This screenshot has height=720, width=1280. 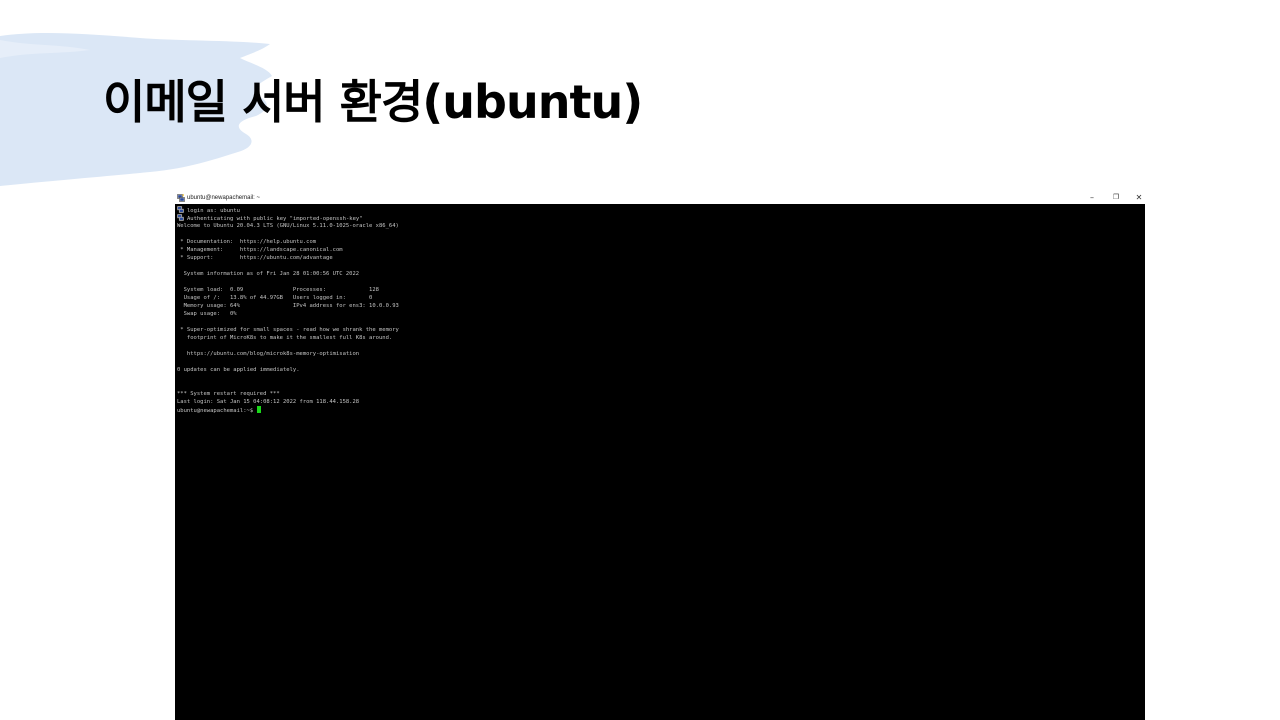 What do you see at coordinates (255, 258) in the screenshot?
I see `terminal-line: * Support: https://ubuntu.com/advantage` at bounding box center [255, 258].